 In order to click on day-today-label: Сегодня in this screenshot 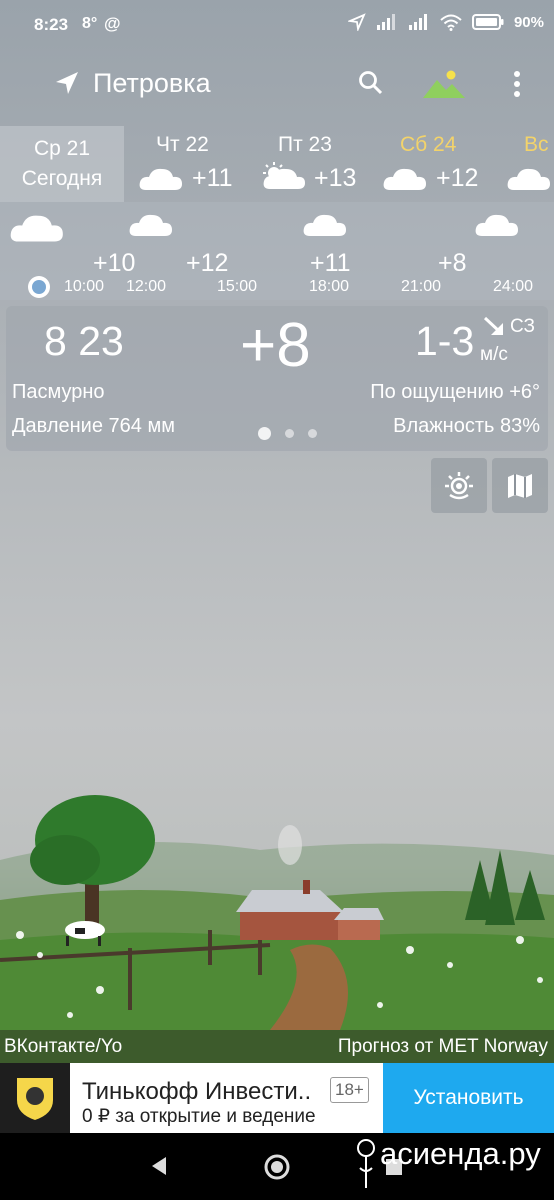, I will do `click(62, 178)`.